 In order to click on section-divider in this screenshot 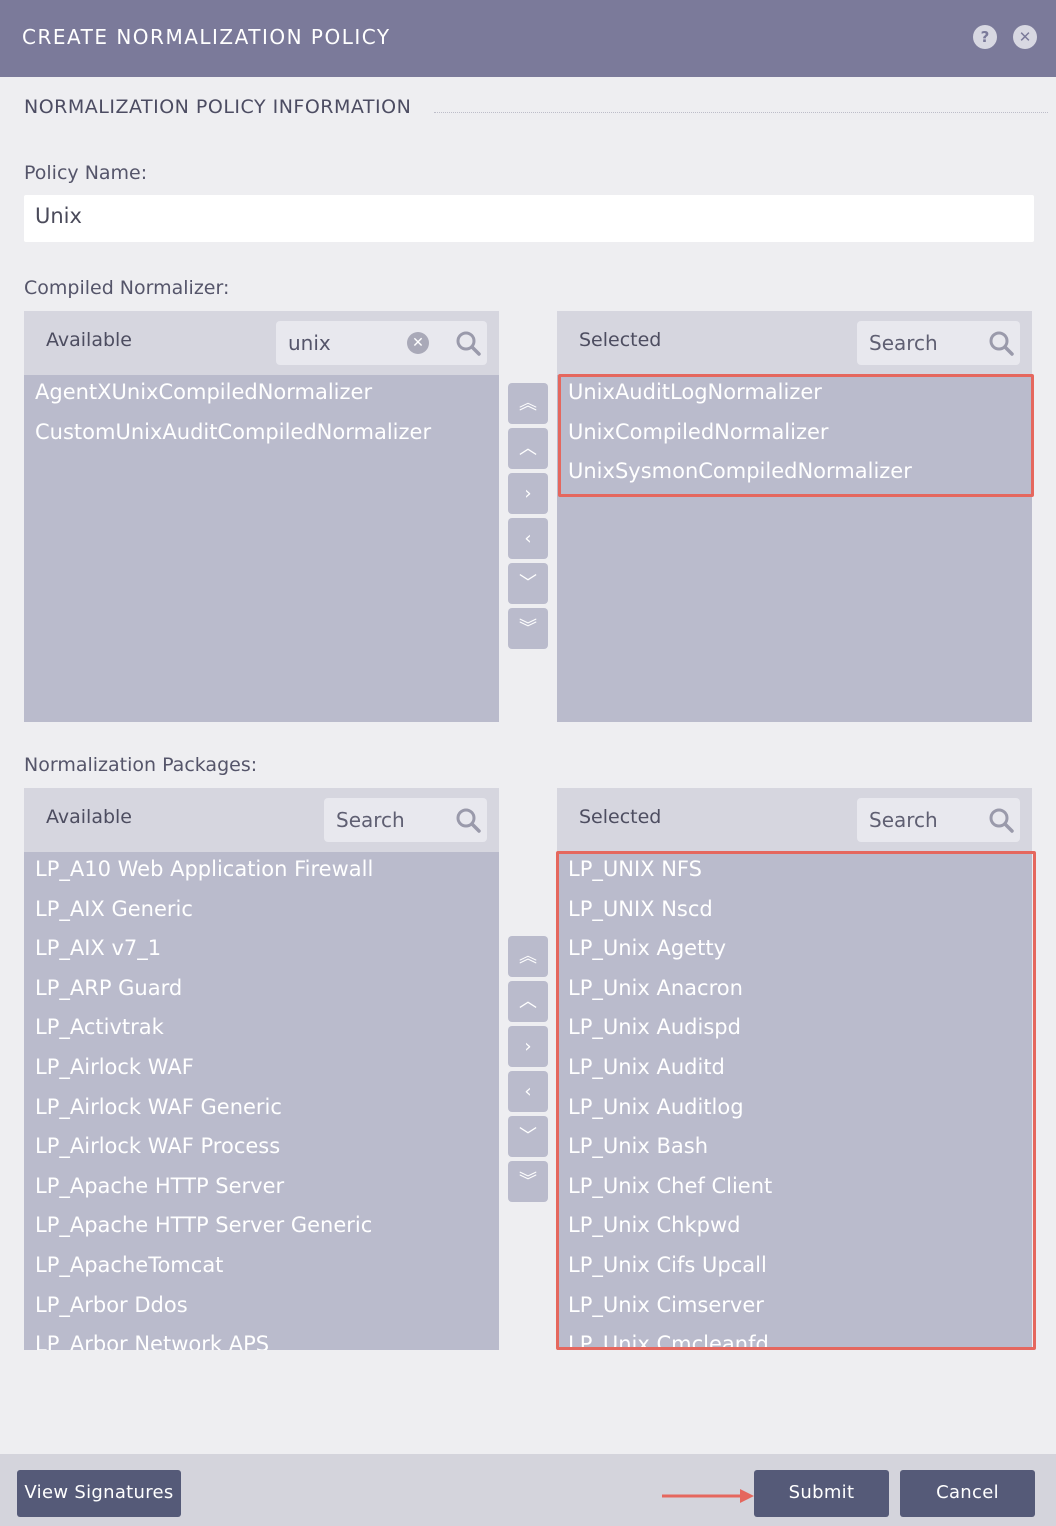, I will do `click(741, 112)`.